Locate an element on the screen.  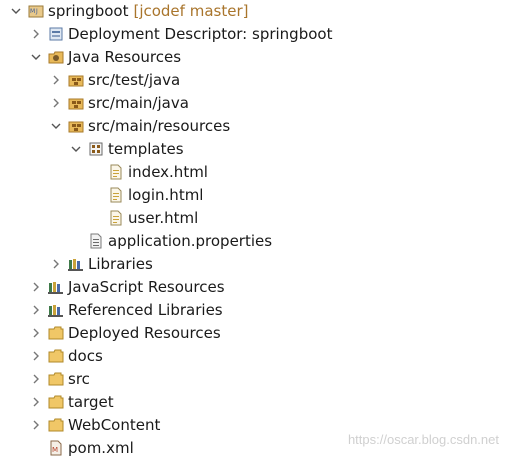
tree-item-label: login.html is located at coordinates (166, 195).